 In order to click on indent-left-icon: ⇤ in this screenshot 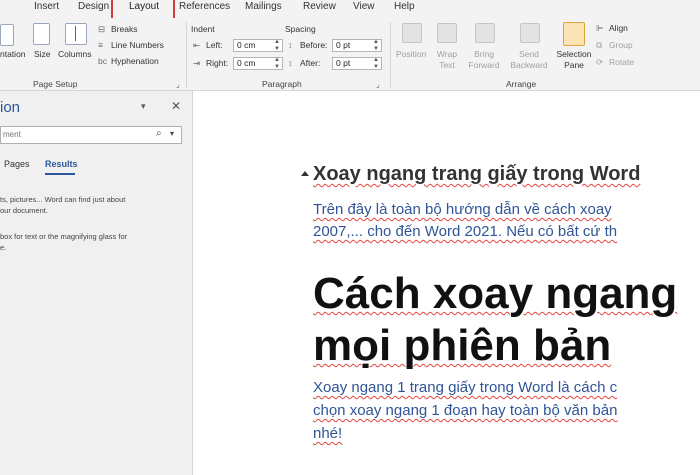, I will do `click(197, 45)`.